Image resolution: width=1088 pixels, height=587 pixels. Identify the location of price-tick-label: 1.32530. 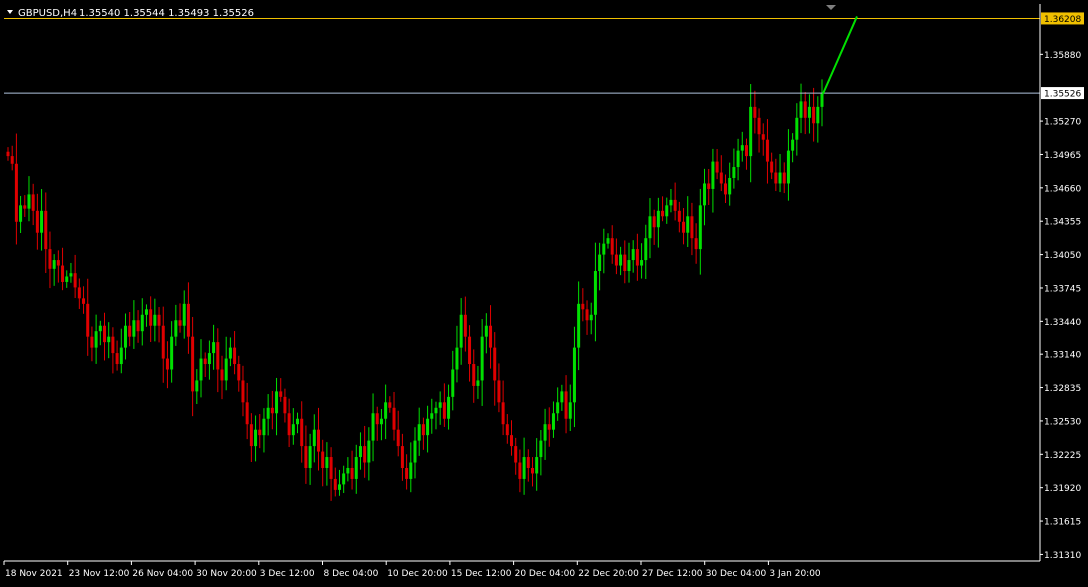
(1062, 422).